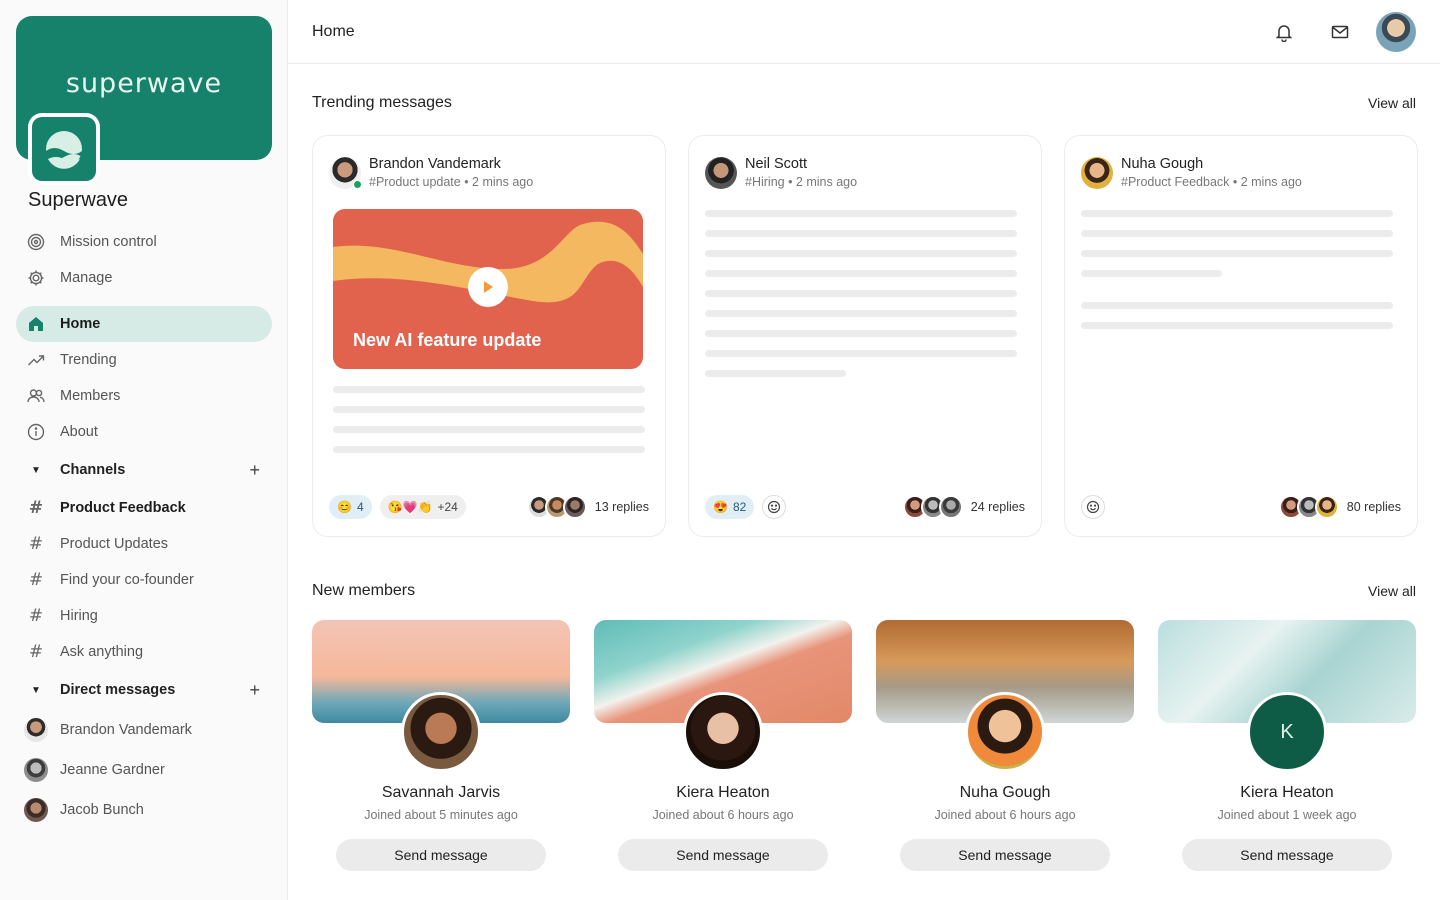 This screenshot has width=1440, height=900. What do you see at coordinates (144, 396) in the screenshot?
I see `sidebar-item-members: Members` at bounding box center [144, 396].